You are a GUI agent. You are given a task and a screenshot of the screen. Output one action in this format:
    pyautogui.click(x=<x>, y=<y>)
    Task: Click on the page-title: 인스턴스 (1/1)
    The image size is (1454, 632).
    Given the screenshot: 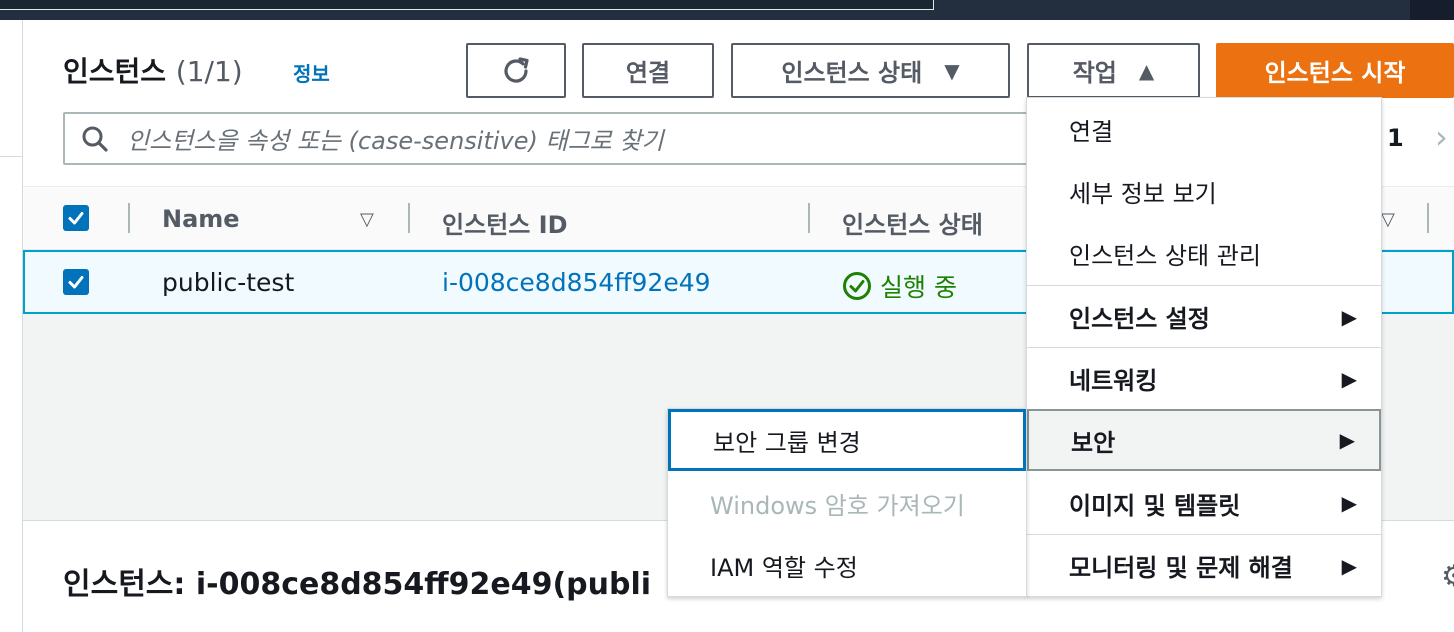 What is the action you would take?
    pyautogui.click(x=153, y=70)
    